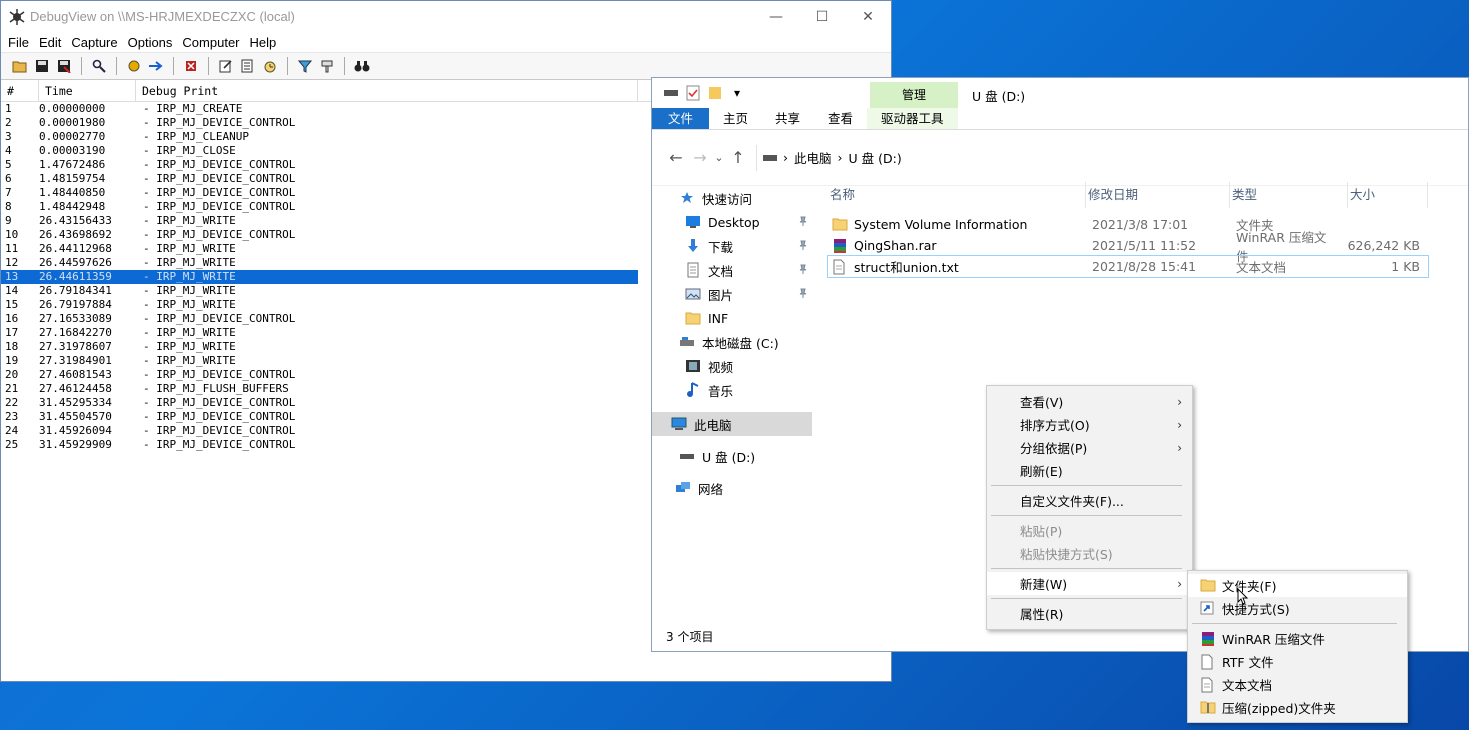  I want to click on log-row: 21 27.46124458 - IRP_MJ_FLUSH_BUFFERS, so click(319, 389).